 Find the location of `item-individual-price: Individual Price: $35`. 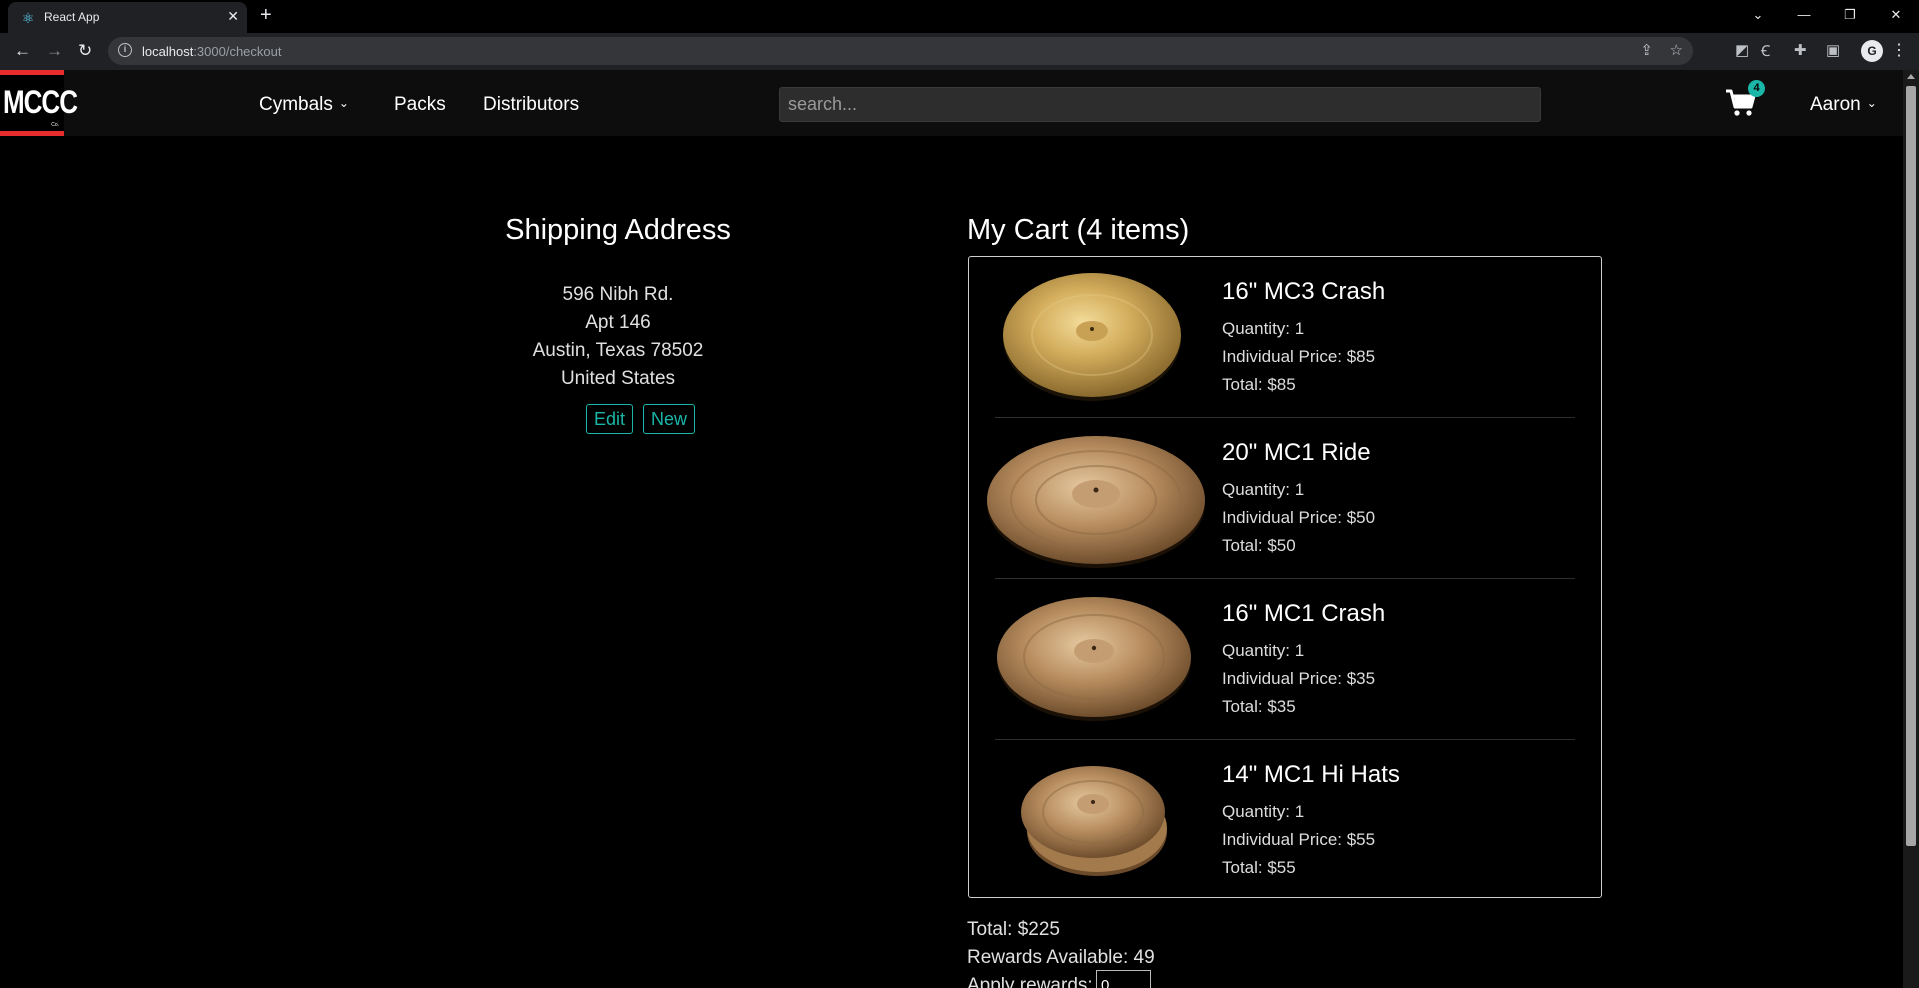

item-individual-price: Individual Price: $35 is located at coordinates (1299, 678).